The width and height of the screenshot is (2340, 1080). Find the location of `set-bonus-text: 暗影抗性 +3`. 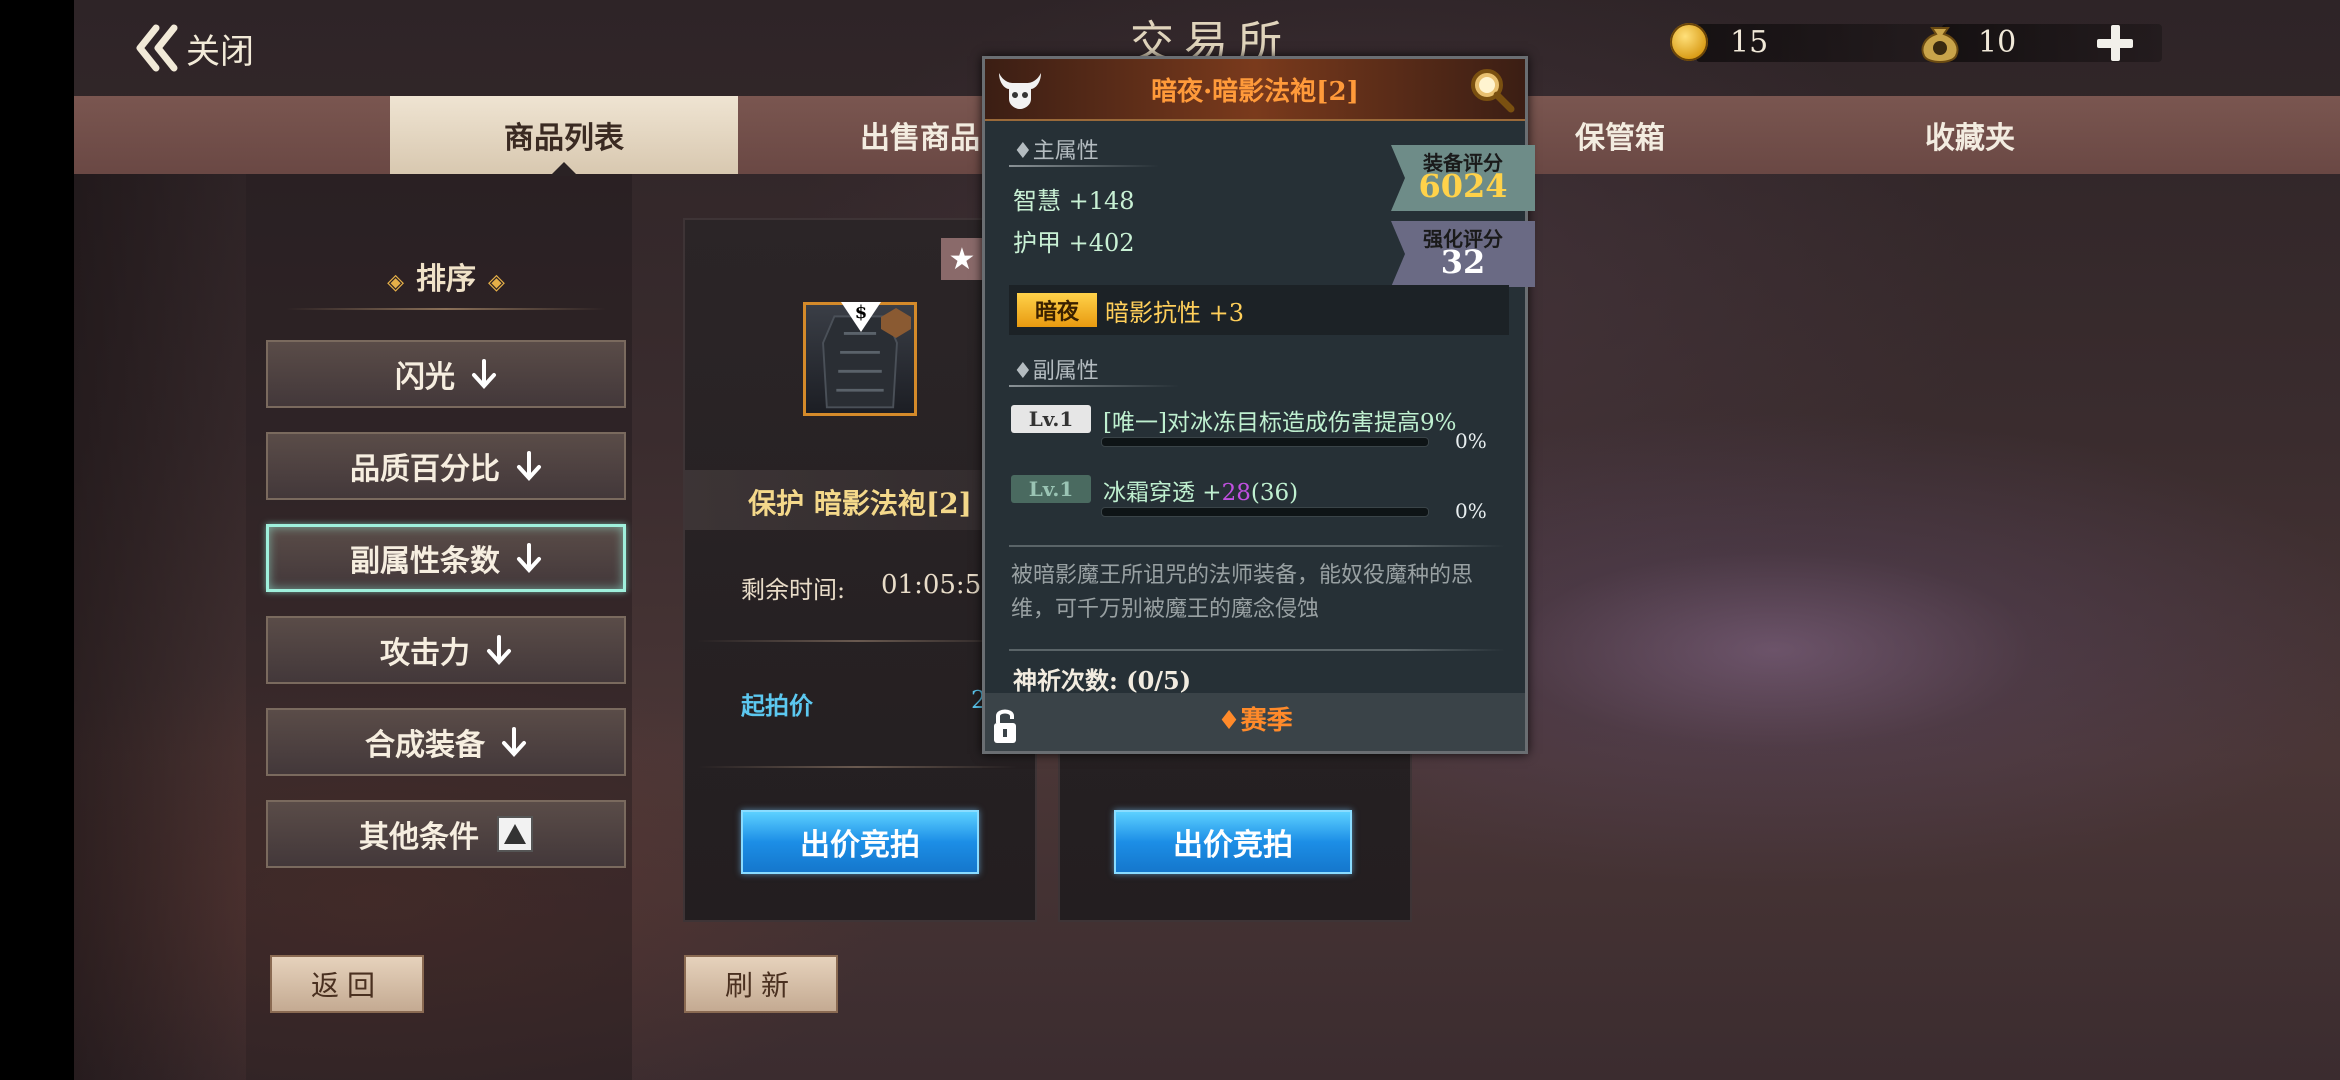

set-bonus-text: 暗影抗性 +3 is located at coordinates (1175, 313).